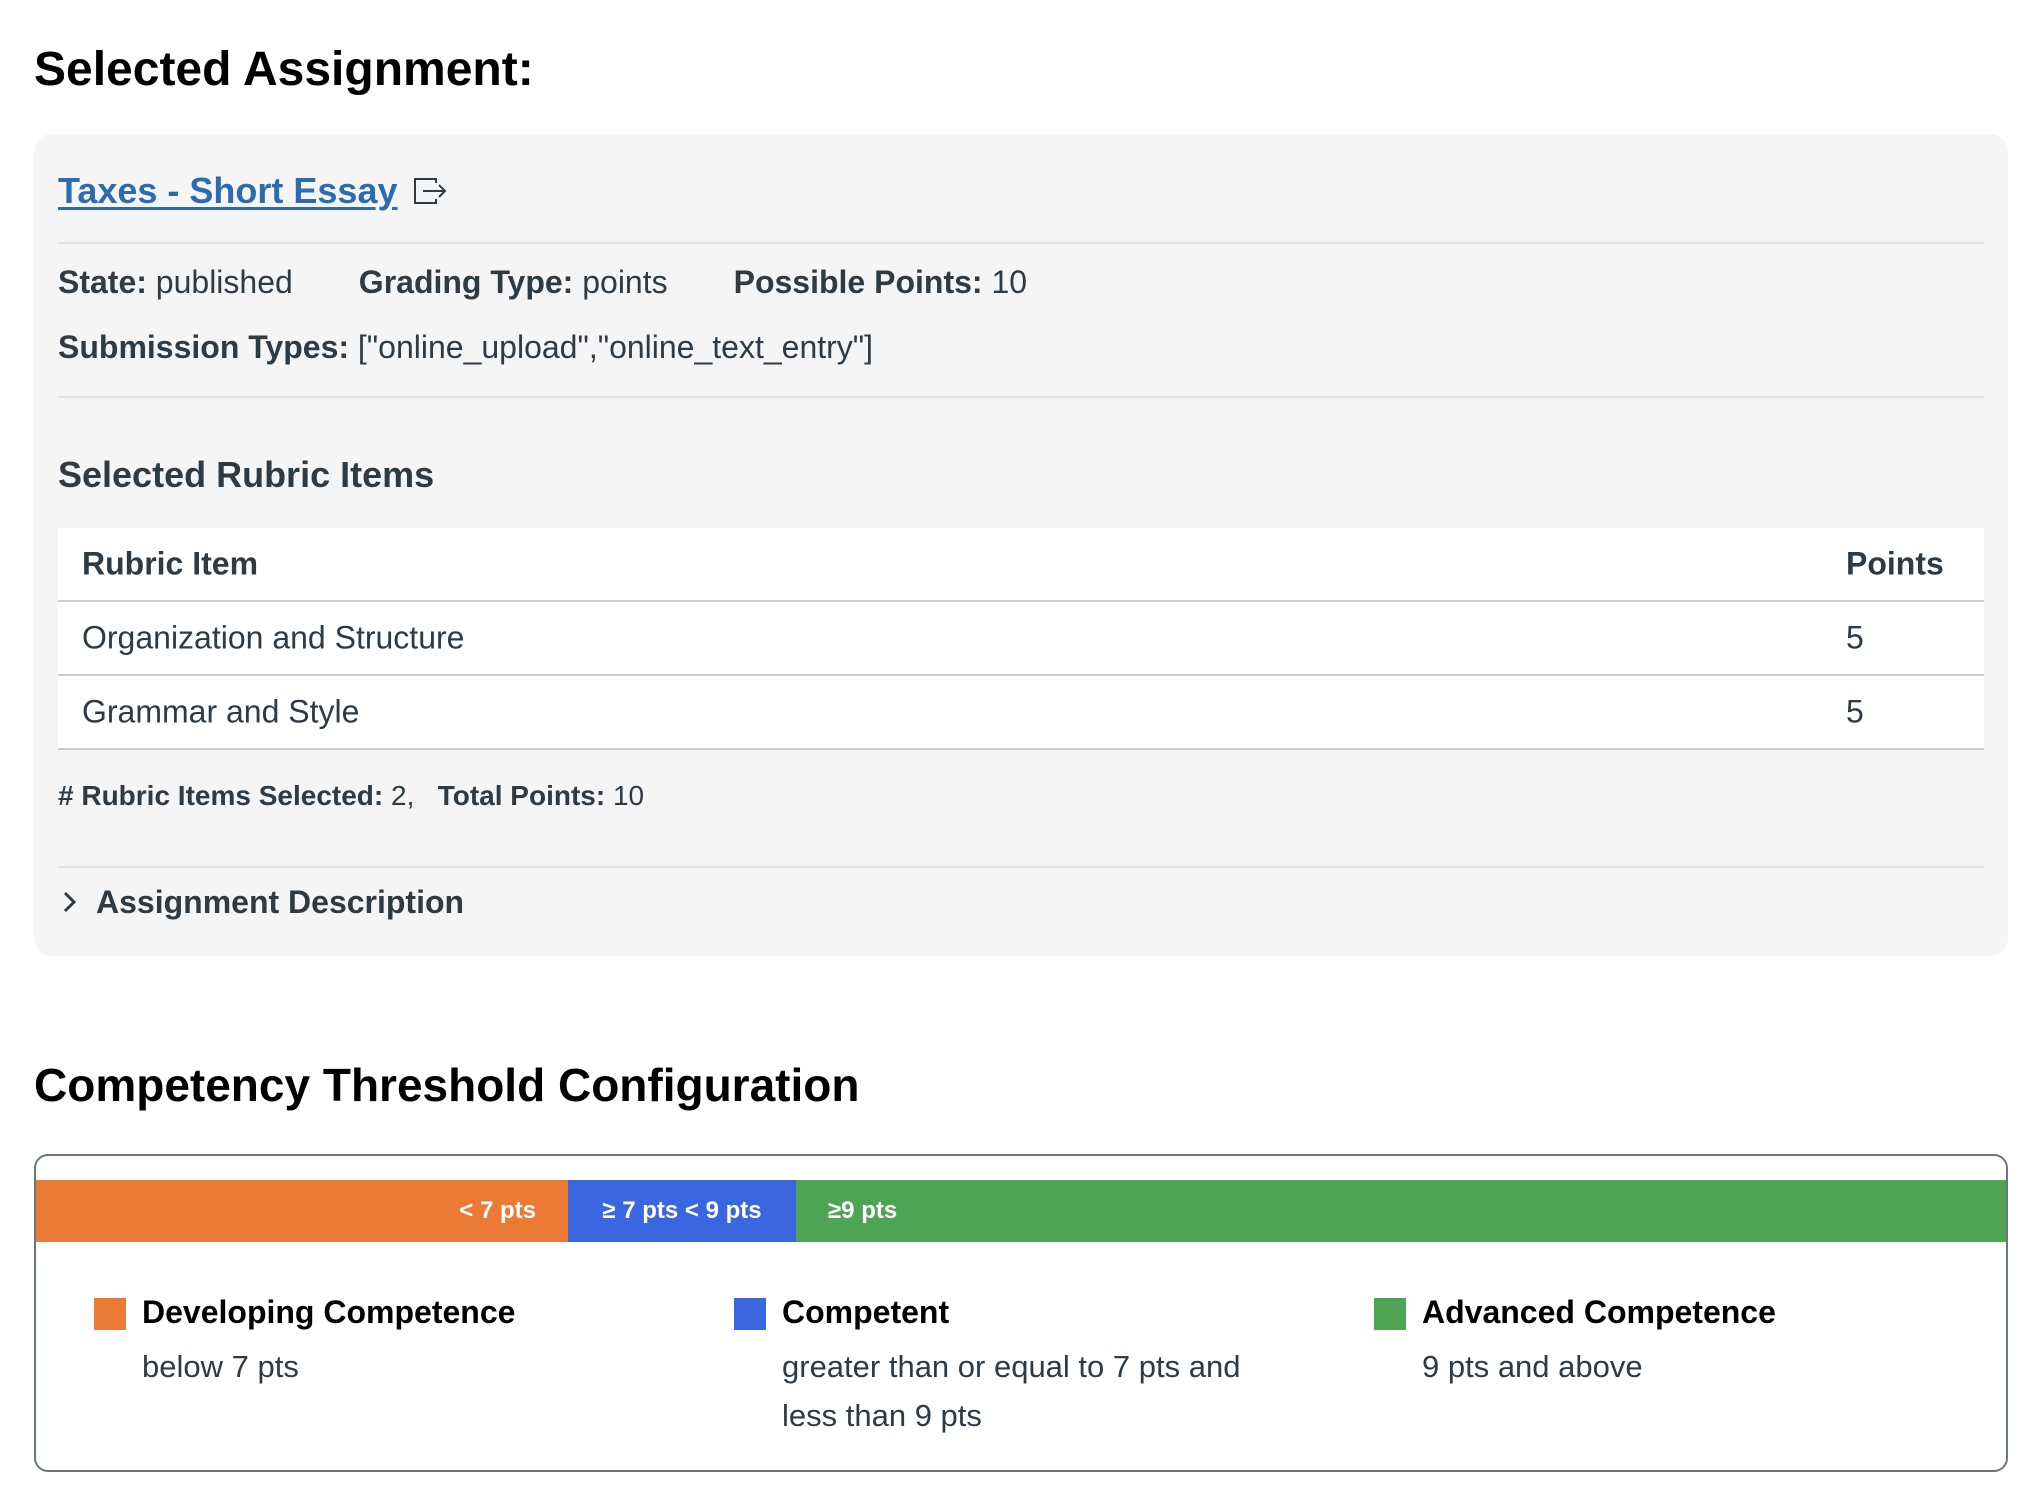  I want to click on table-row: Grammar and Style 5, so click(1021, 713).